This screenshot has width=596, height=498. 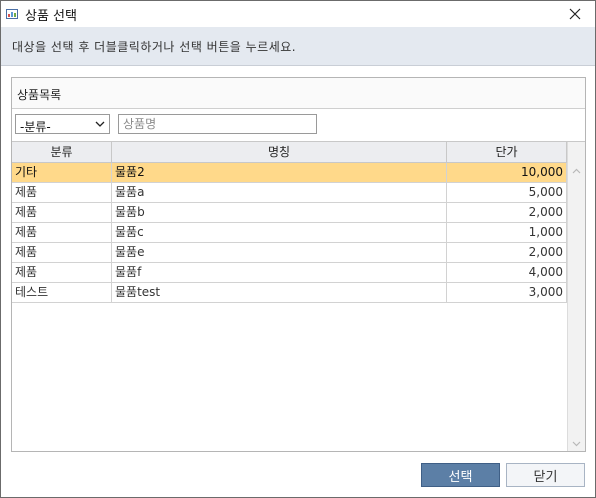 I want to click on column-header-category: 분류, so click(x=62, y=152).